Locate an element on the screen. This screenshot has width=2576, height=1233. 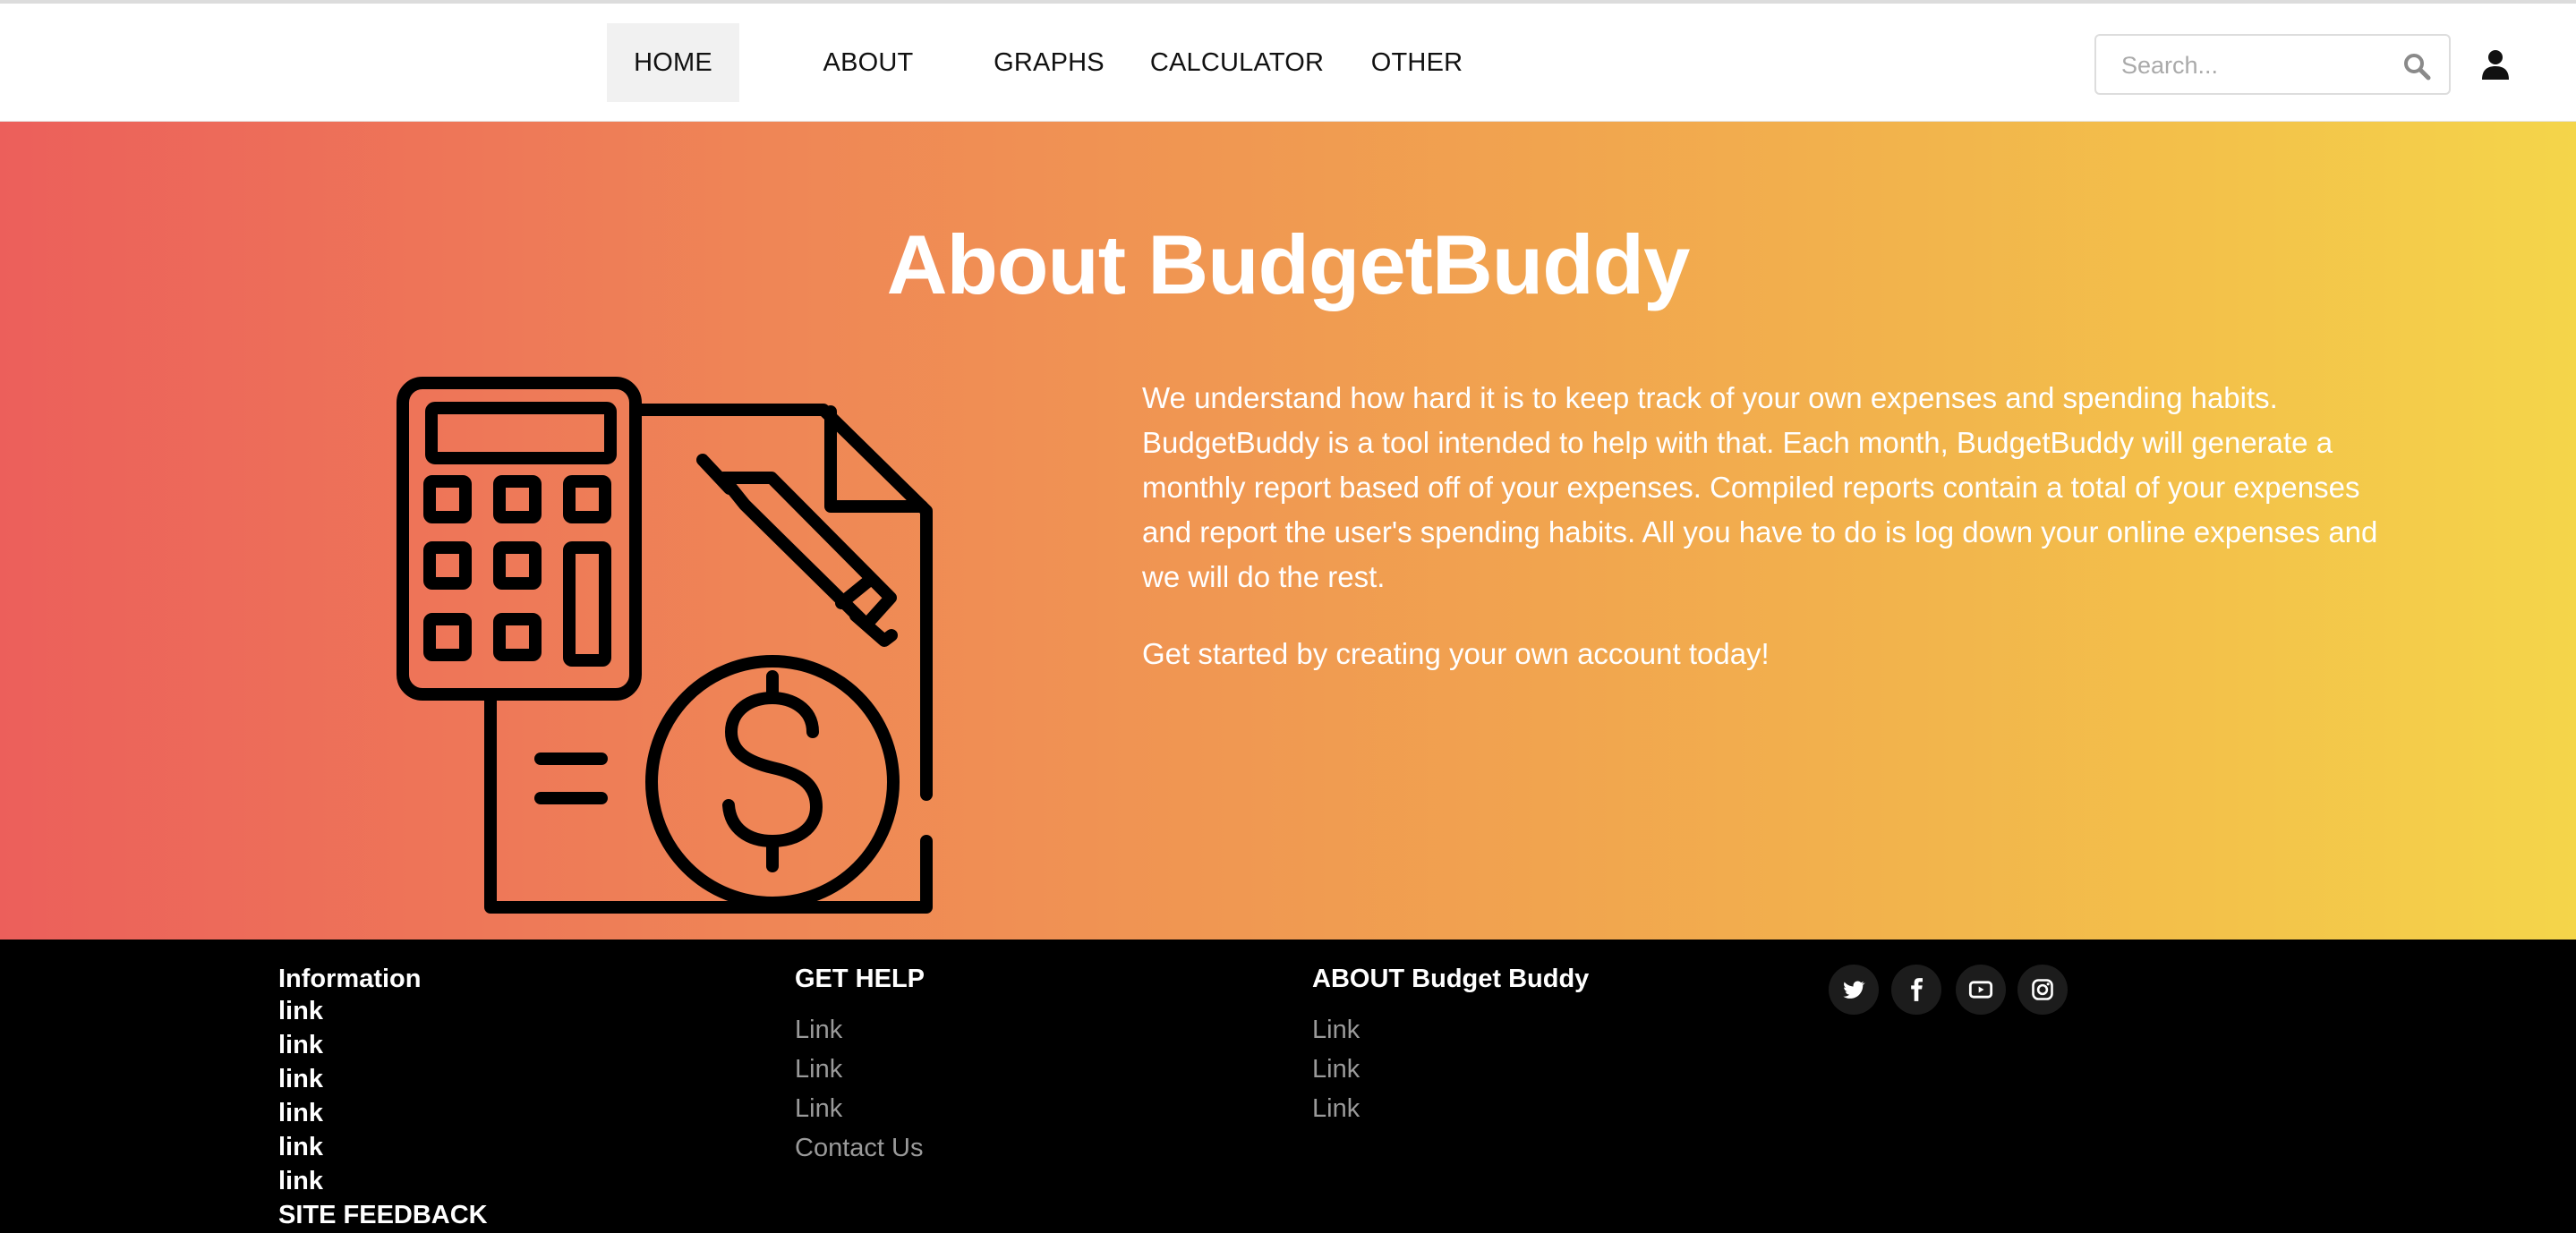
top-navbar: HOME ABOUT GRAPHS CALCULATOR OTHER is located at coordinates (1288, 61).